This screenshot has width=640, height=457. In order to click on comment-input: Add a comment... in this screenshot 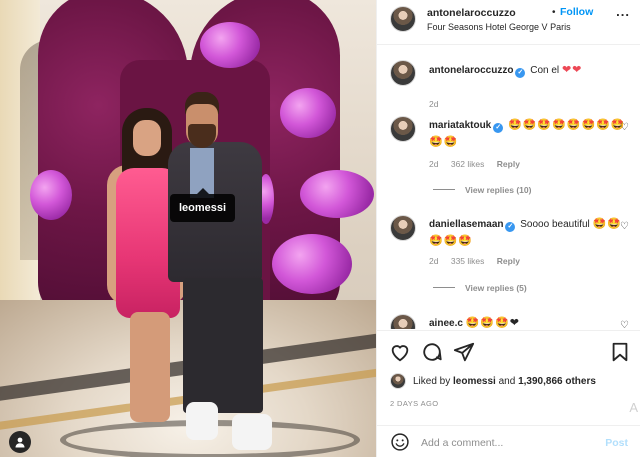, I will do `click(462, 443)`.